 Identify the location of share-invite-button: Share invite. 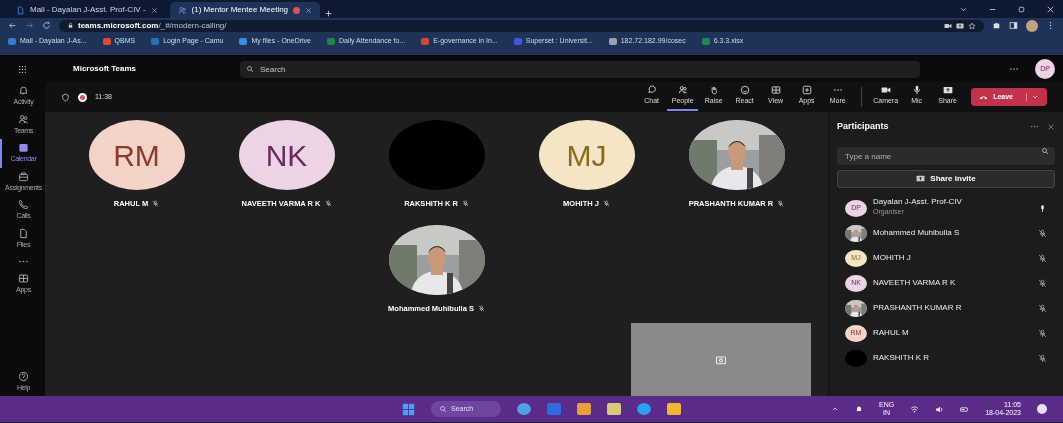
(946, 178).